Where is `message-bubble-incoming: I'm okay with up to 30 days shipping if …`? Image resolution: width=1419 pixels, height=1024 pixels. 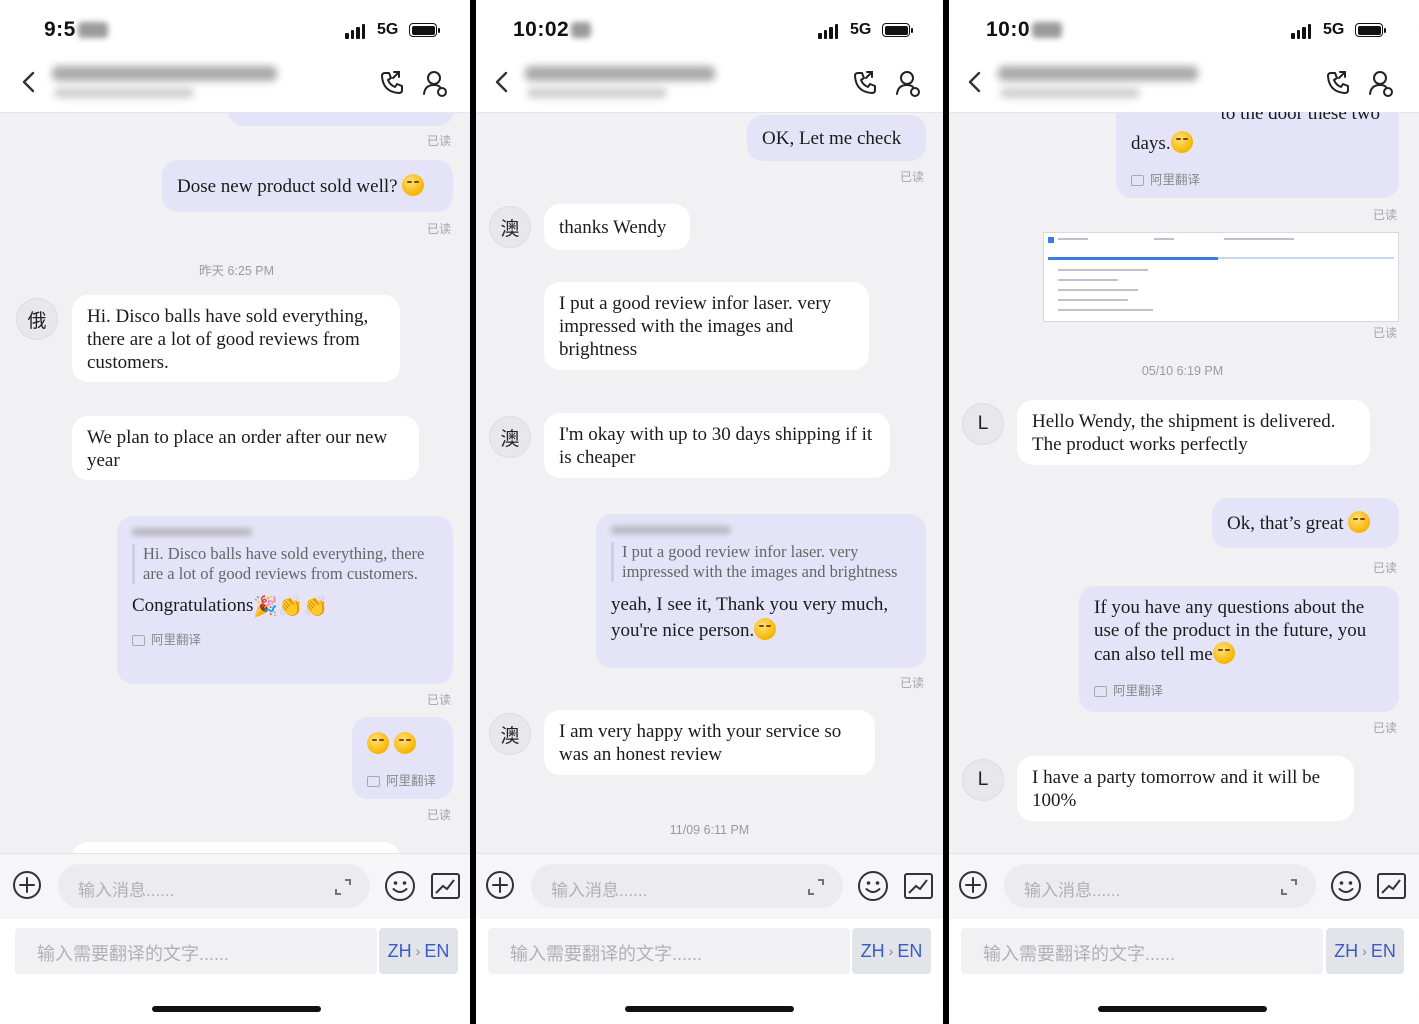 message-bubble-incoming: I'm okay with up to 30 days shipping if … is located at coordinates (717, 445).